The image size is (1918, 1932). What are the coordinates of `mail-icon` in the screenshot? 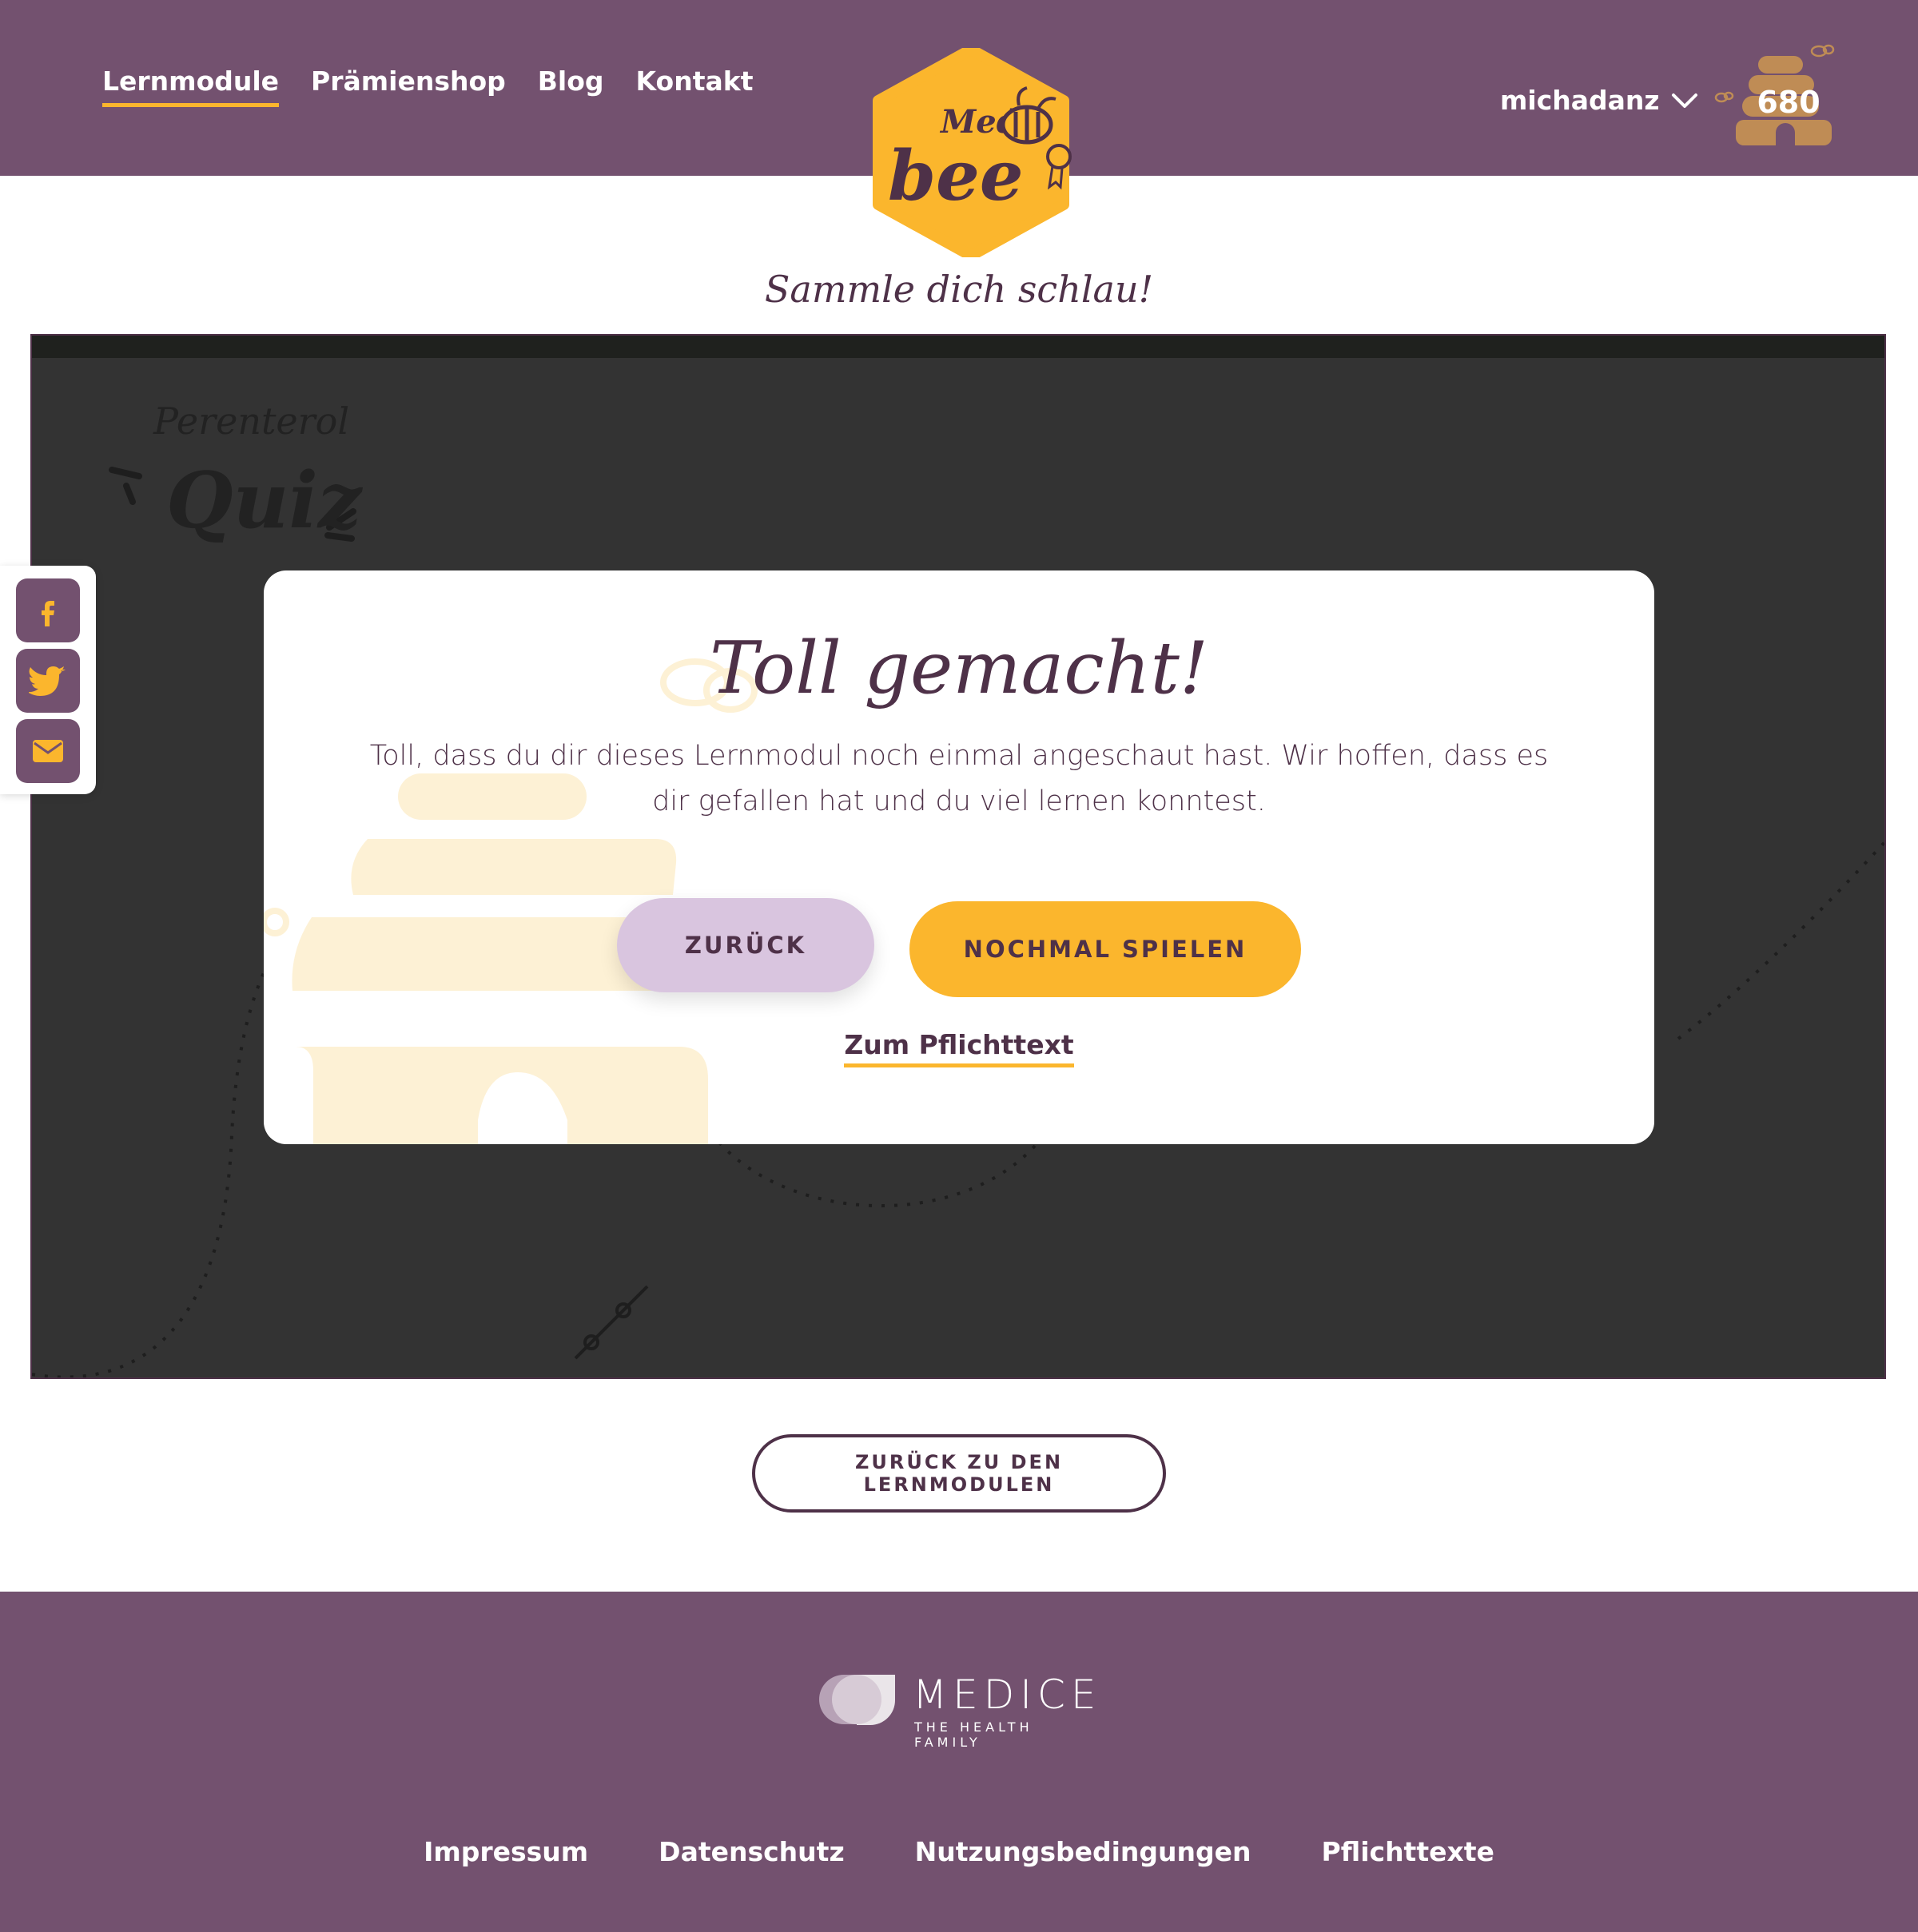 It's located at (48, 751).